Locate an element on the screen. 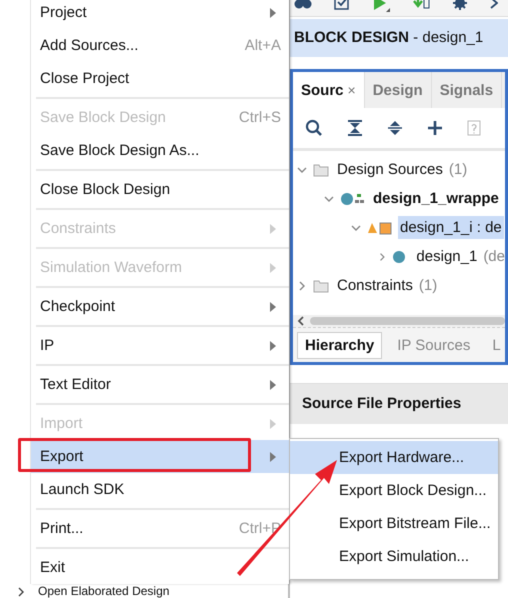 The image size is (508, 598). search-icon is located at coordinates (314, 128).